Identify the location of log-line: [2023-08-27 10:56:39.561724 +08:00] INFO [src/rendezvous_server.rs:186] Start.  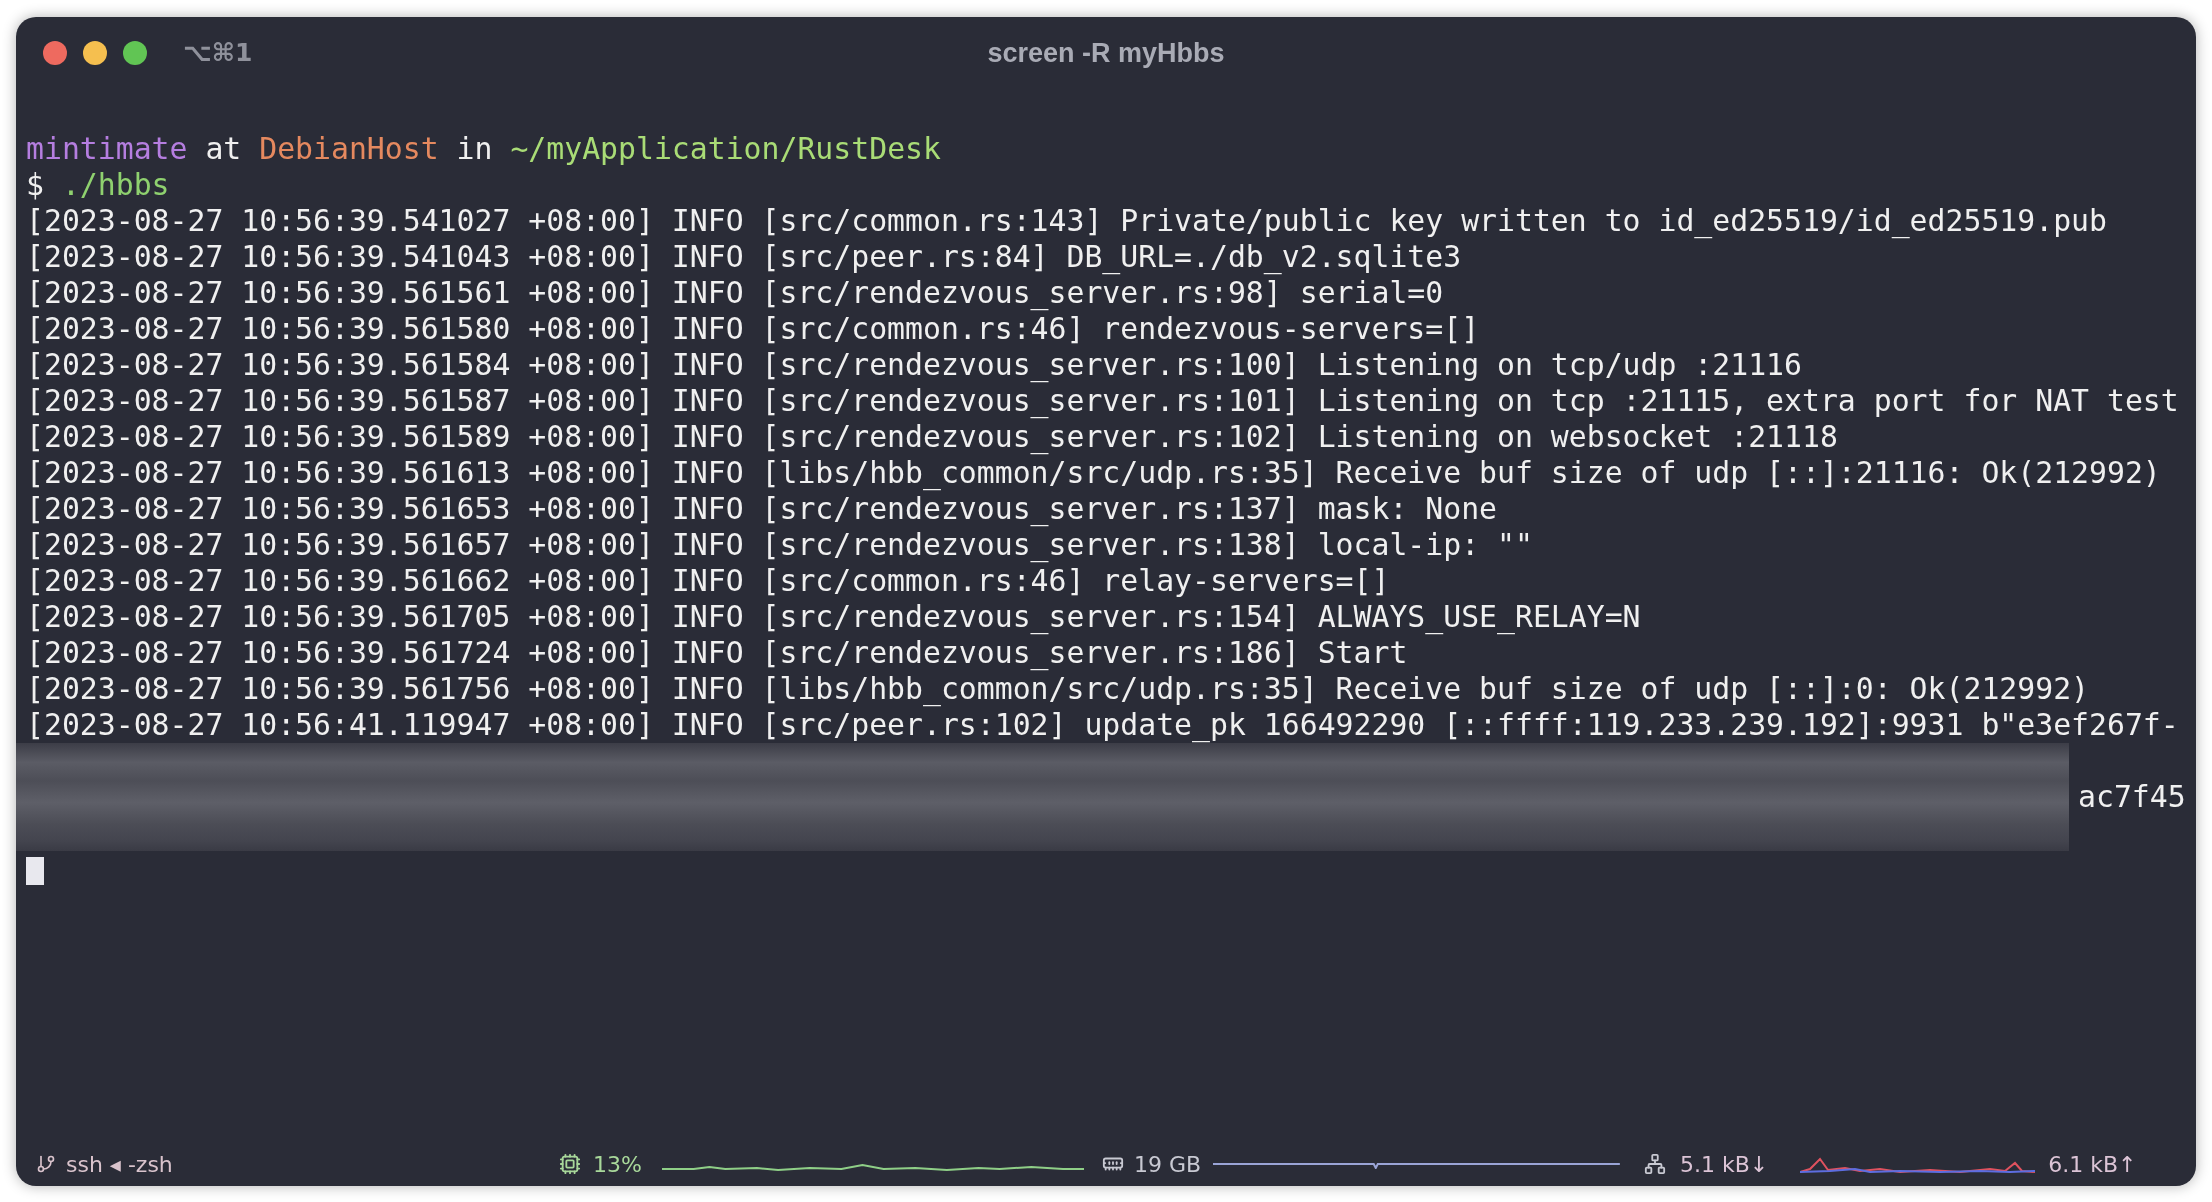
(717, 653).